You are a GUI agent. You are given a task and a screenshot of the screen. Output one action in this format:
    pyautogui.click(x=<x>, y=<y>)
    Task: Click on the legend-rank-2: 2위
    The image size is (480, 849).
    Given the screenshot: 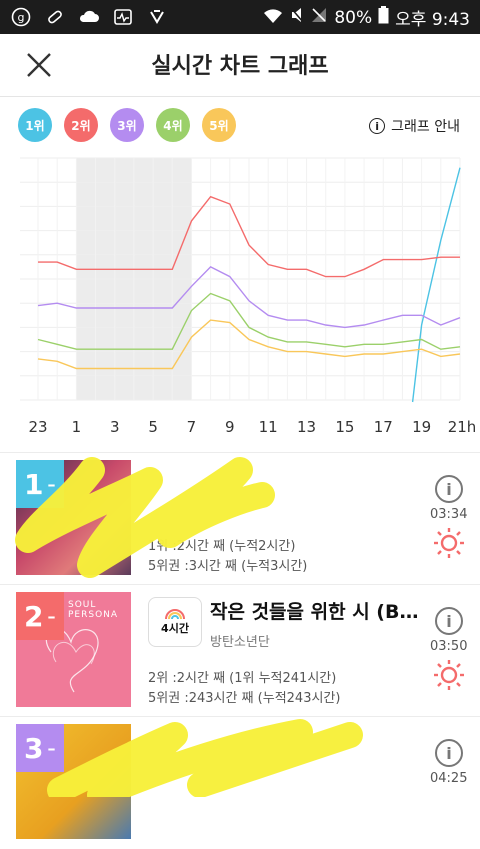 What is the action you would take?
    pyautogui.click(x=81, y=125)
    